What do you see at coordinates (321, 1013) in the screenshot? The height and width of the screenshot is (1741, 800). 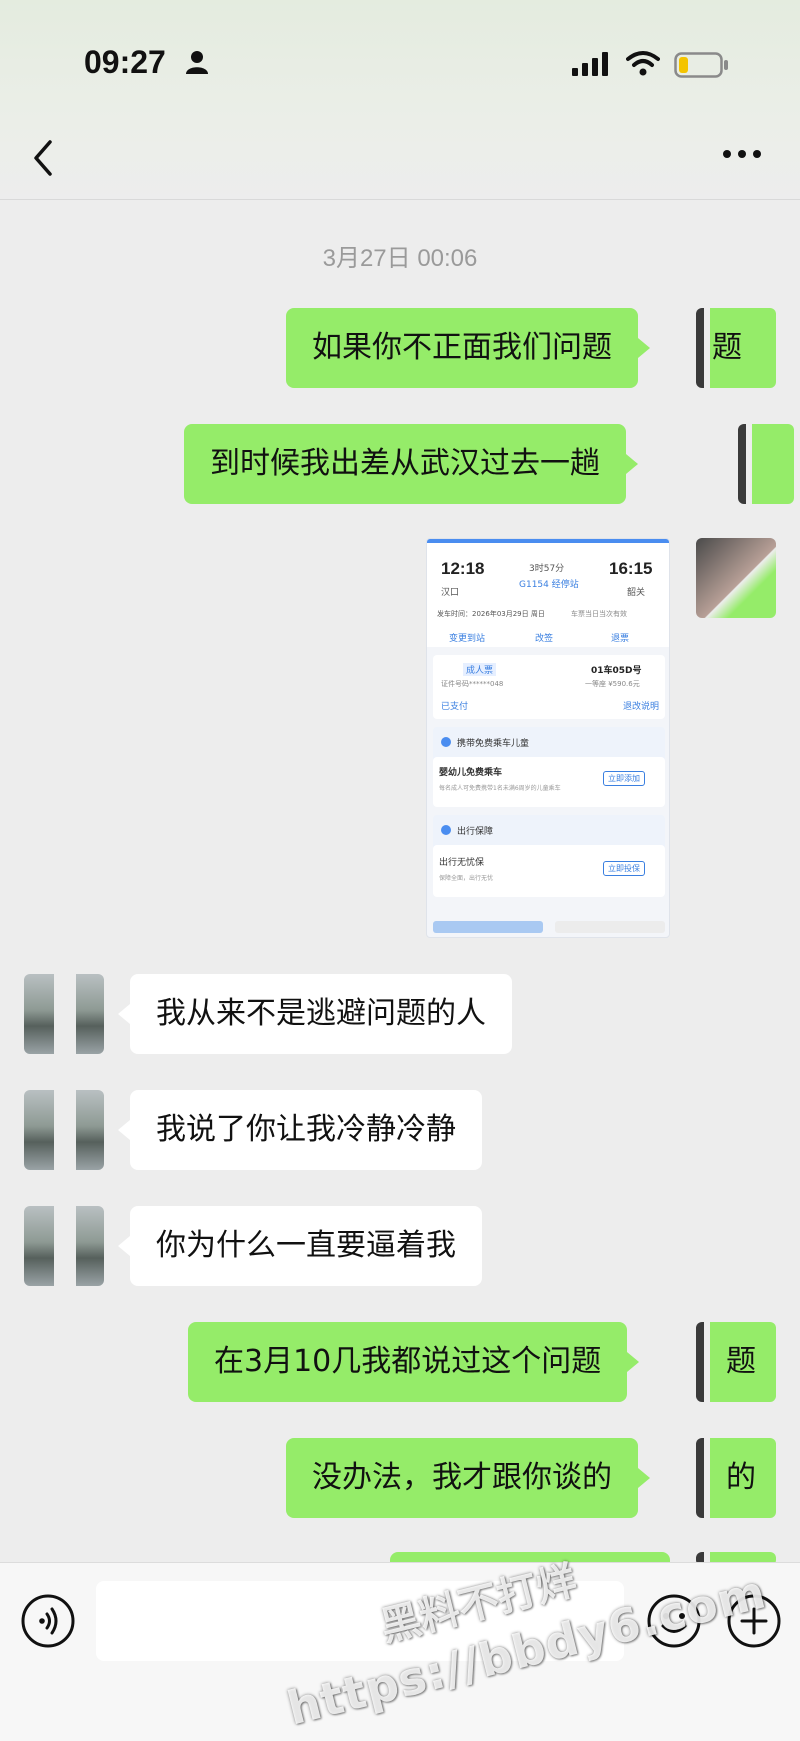 I see `message-text: 我从来不是逃避问题的人` at bounding box center [321, 1013].